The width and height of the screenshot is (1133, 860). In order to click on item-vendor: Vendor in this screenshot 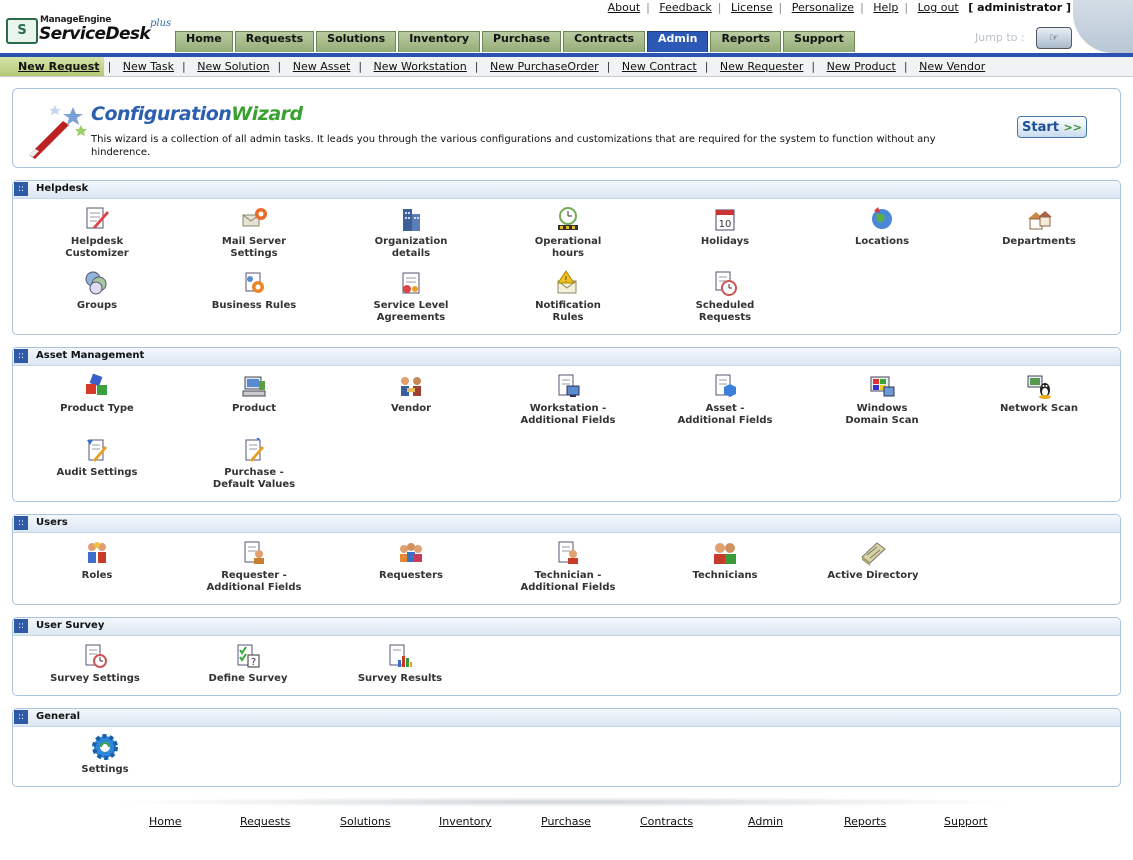, I will do `click(411, 393)`.